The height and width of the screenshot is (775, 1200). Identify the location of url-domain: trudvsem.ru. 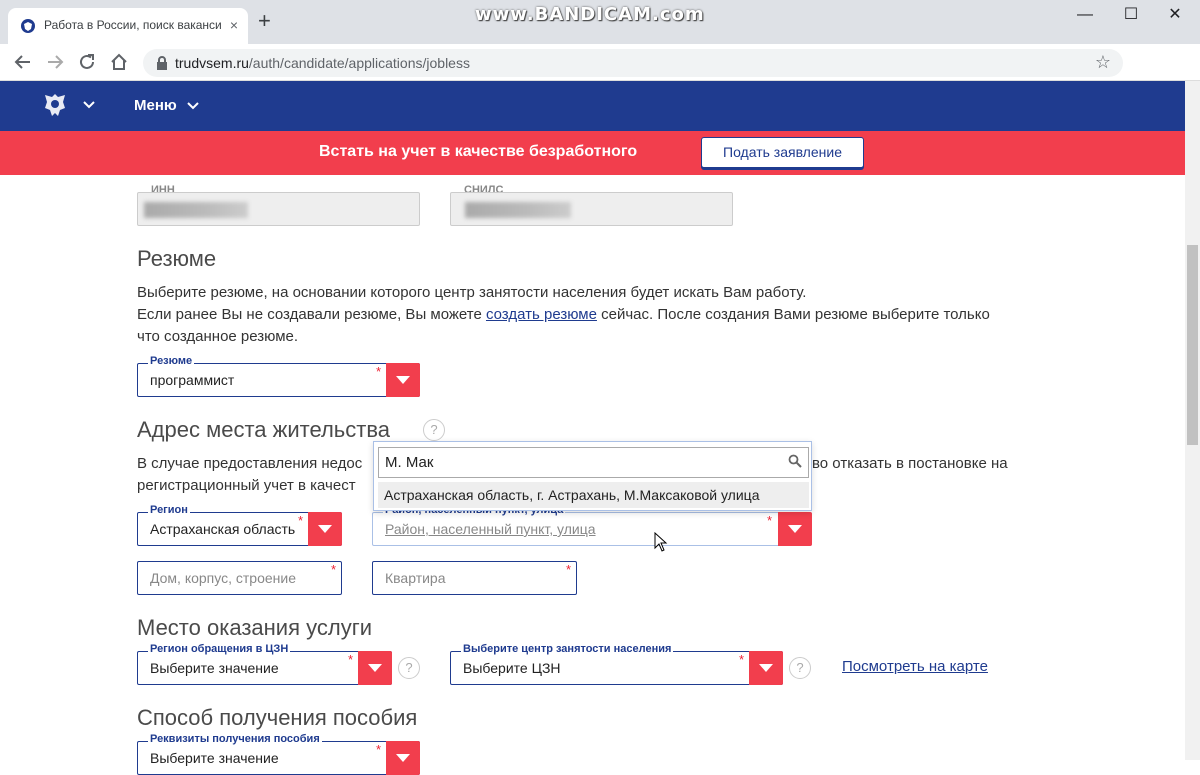
(212, 63).